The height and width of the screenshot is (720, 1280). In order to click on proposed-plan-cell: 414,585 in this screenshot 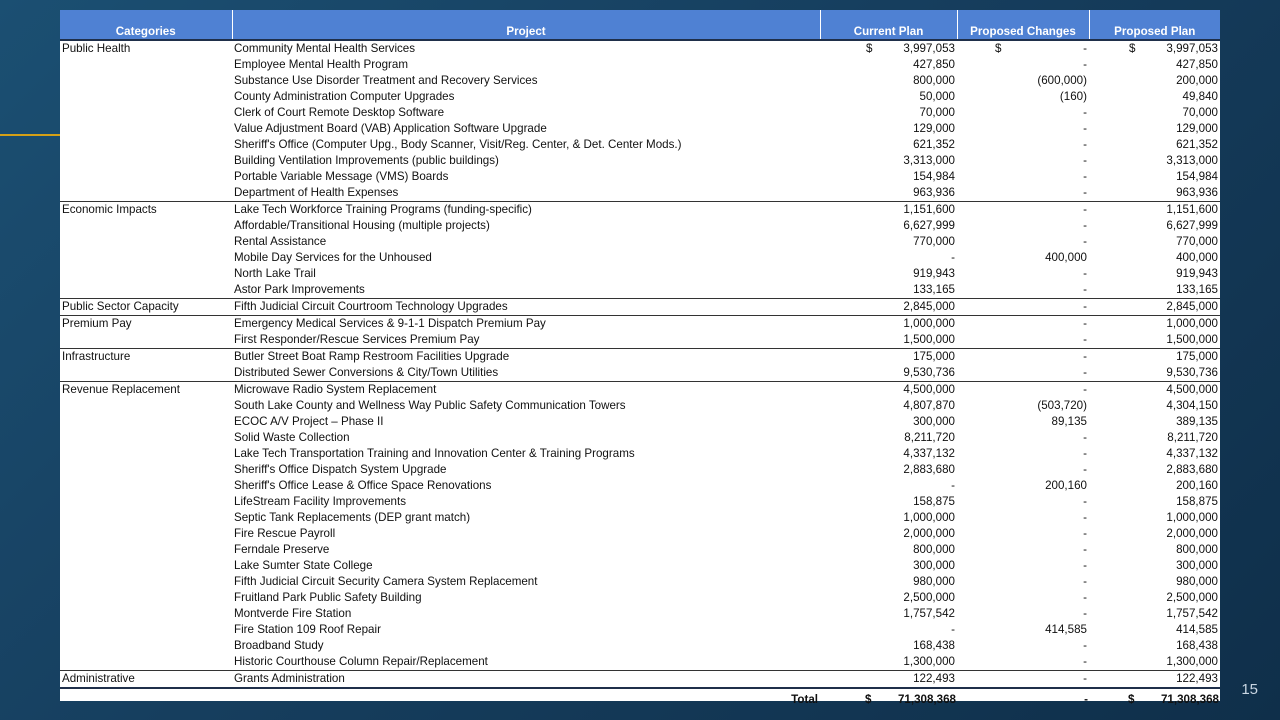, I will do `click(1197, 629)`.